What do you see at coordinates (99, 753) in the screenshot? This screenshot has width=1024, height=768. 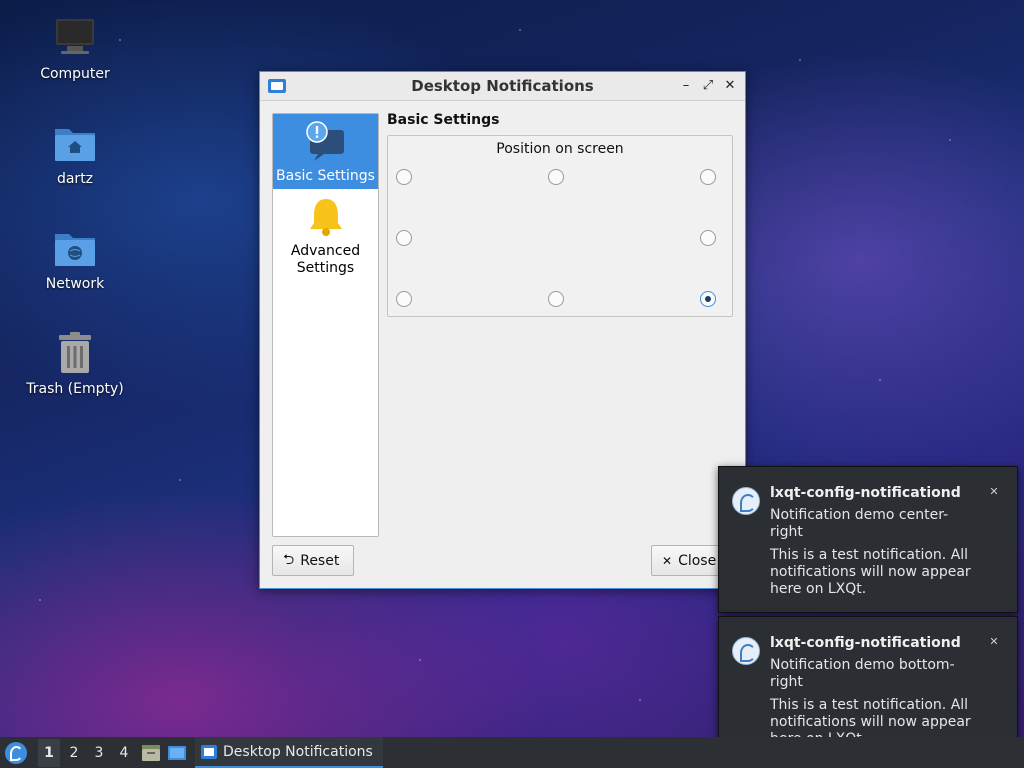 I see `desktop-switcher-3: 3` at bounding box center [99, 753].